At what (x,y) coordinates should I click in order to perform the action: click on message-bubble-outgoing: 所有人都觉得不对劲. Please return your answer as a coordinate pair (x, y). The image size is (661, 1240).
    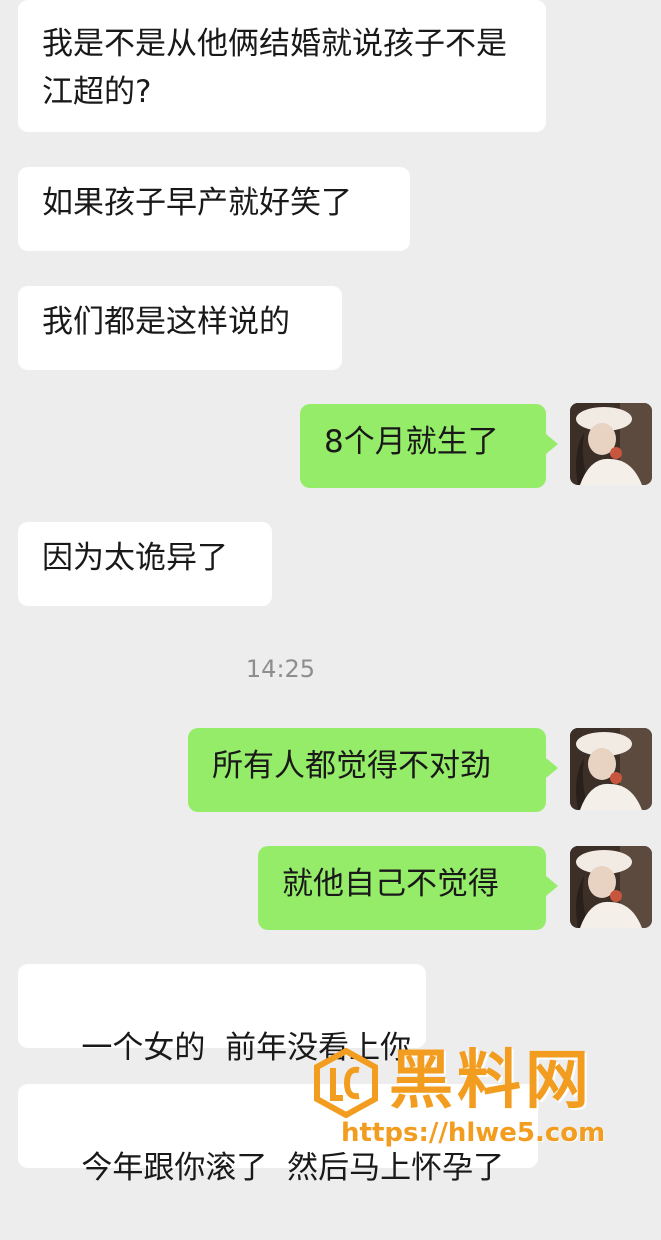
    Looking at the image, I should click on (373, 770).